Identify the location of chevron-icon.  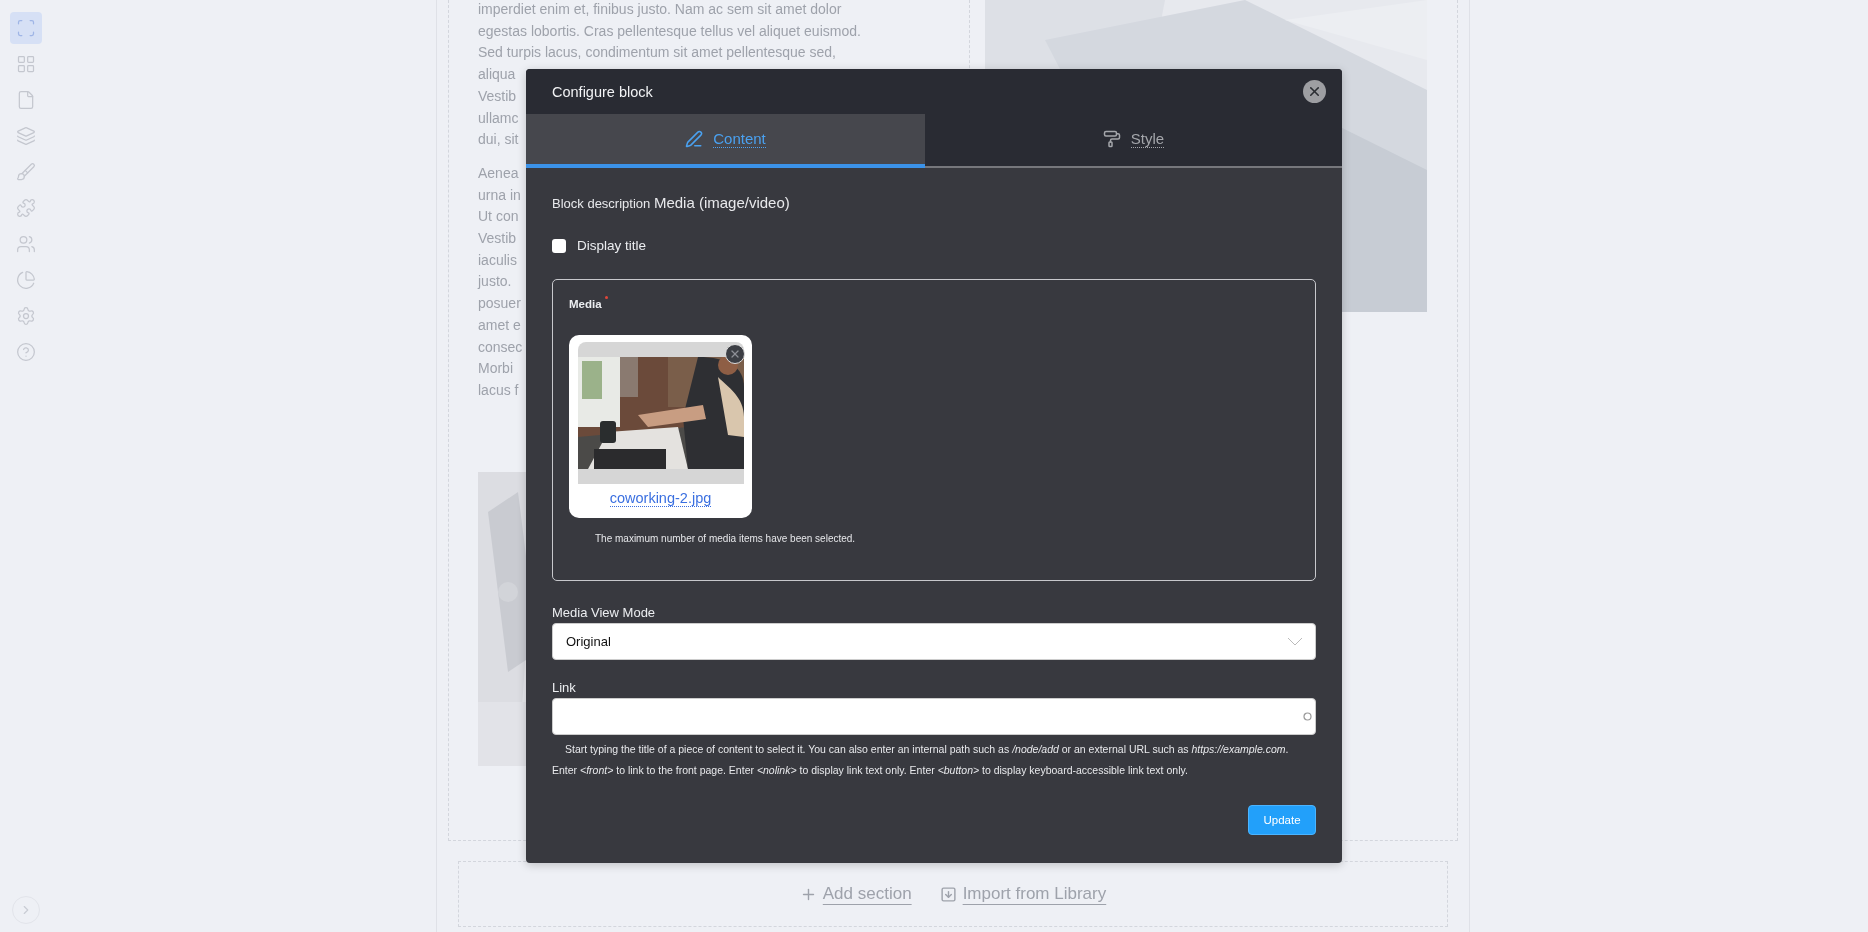
(1295, 641).